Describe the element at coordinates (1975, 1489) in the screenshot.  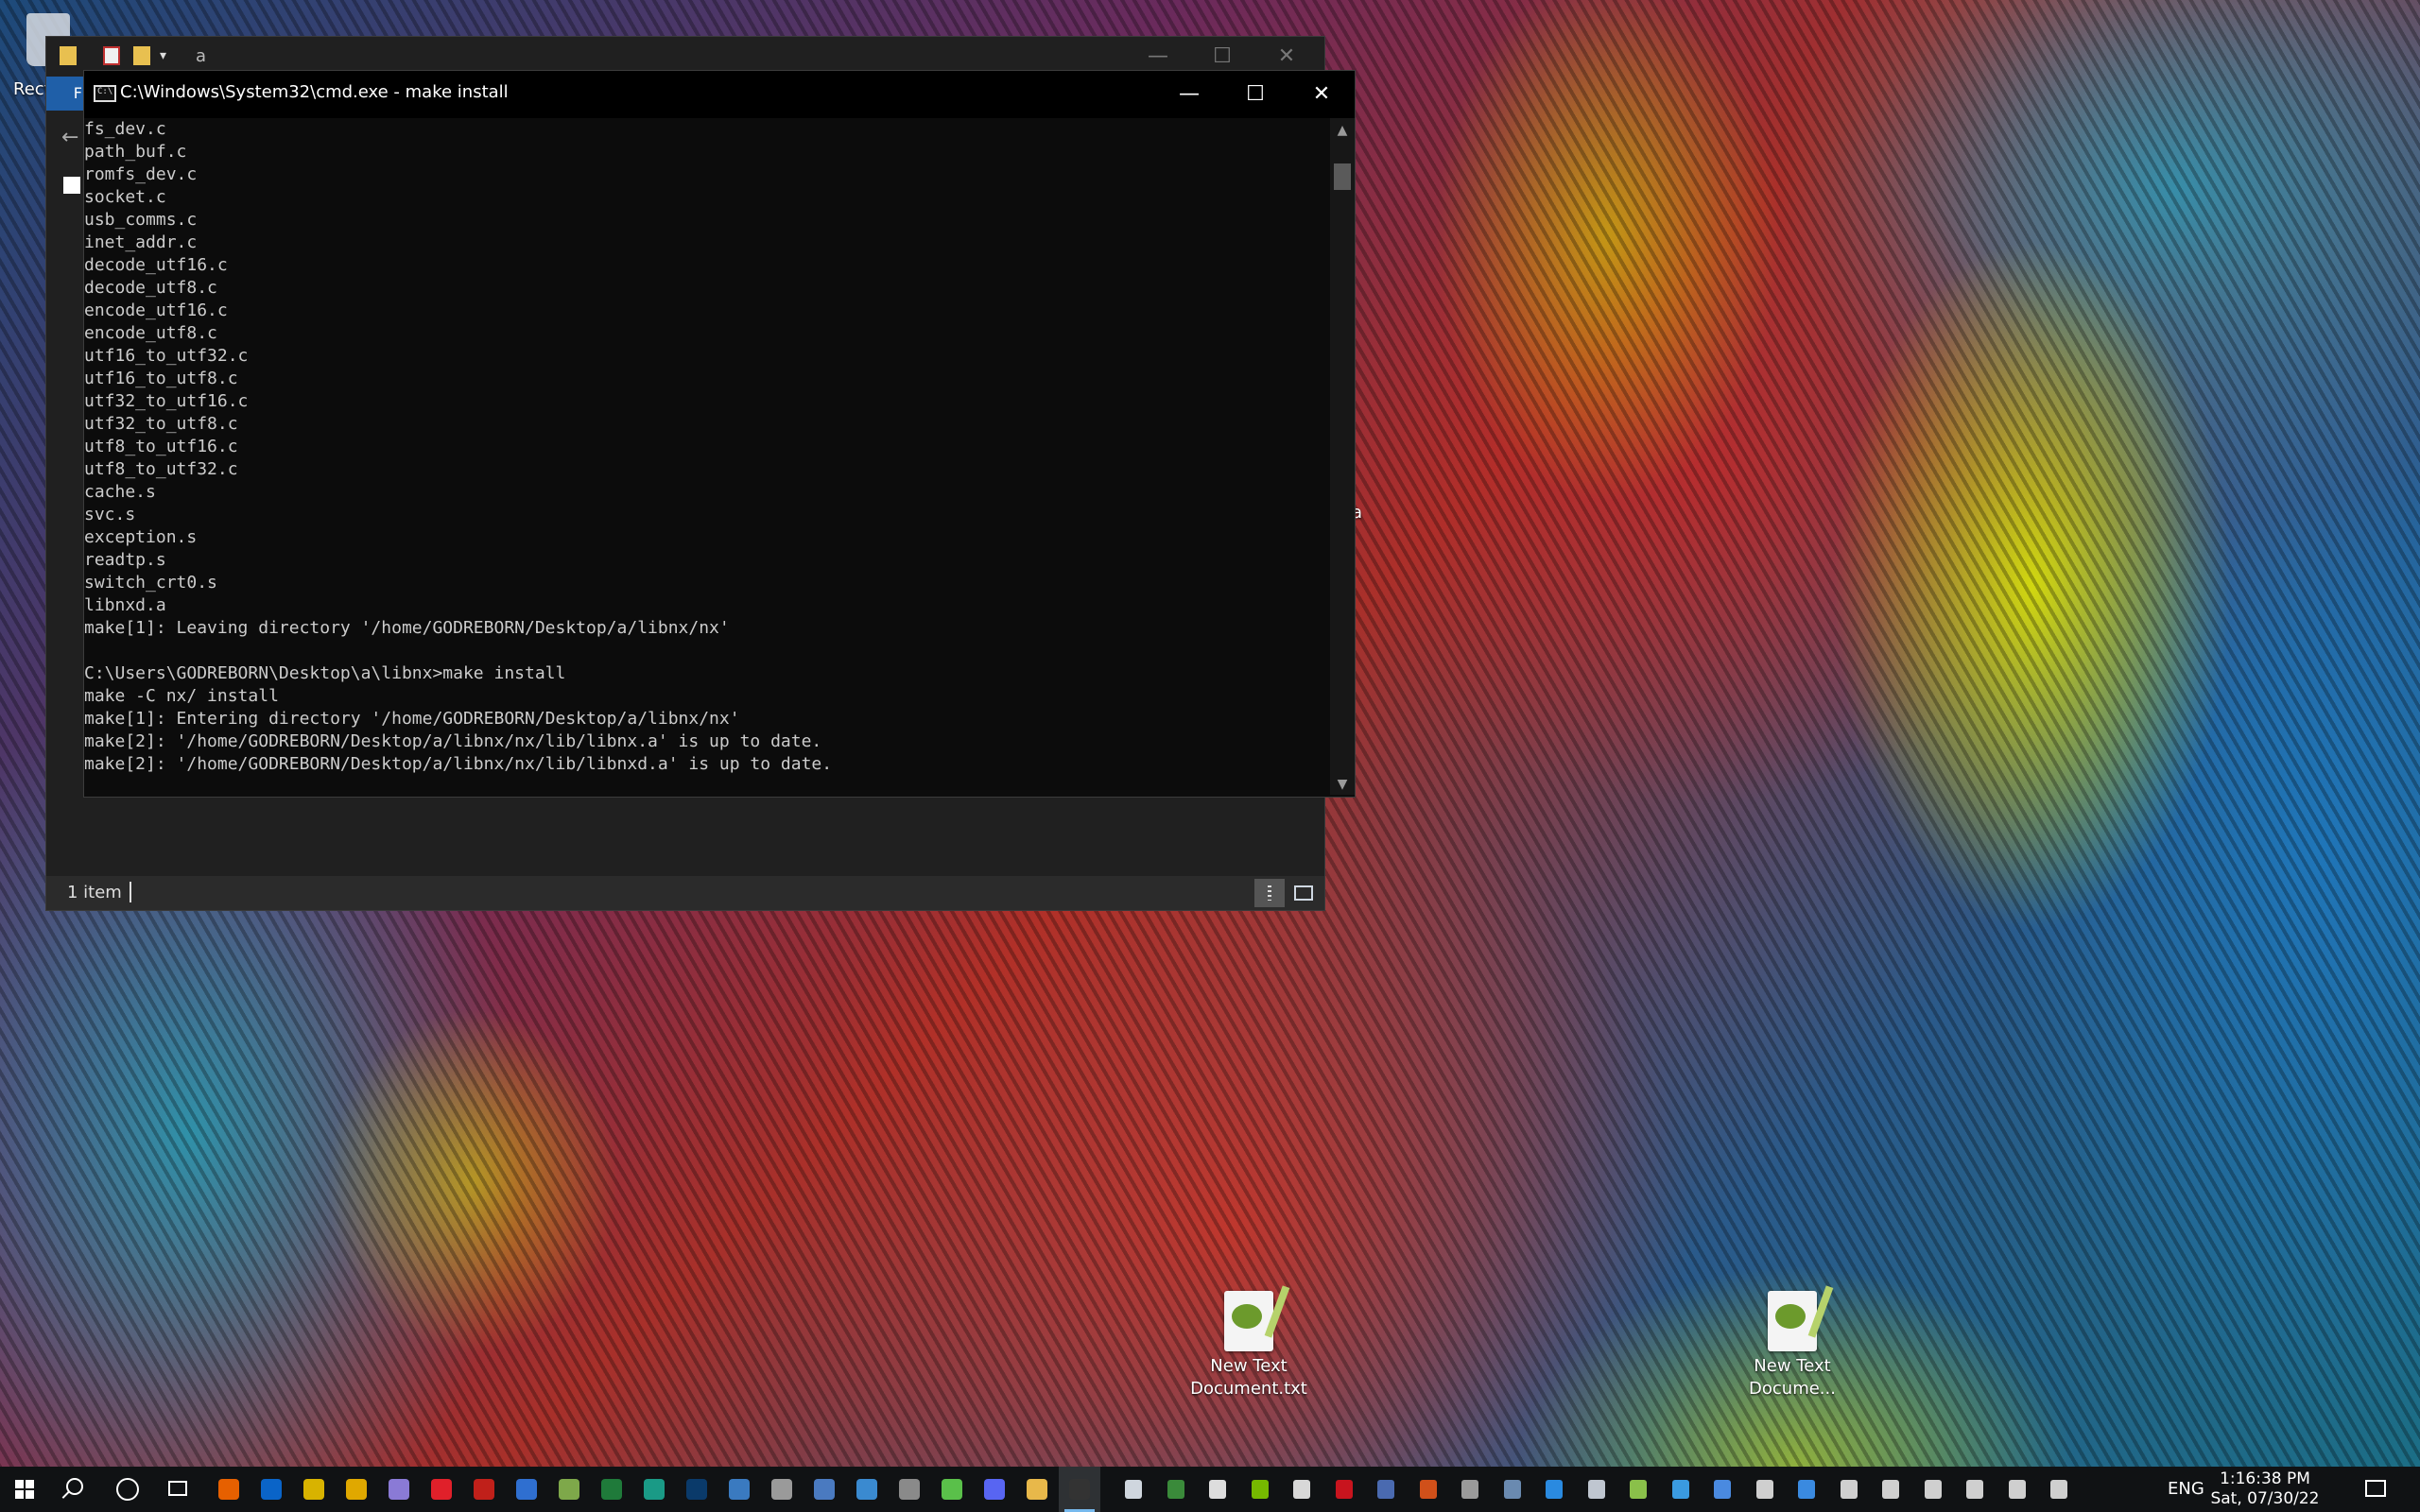
I see `network-icon` at that location.